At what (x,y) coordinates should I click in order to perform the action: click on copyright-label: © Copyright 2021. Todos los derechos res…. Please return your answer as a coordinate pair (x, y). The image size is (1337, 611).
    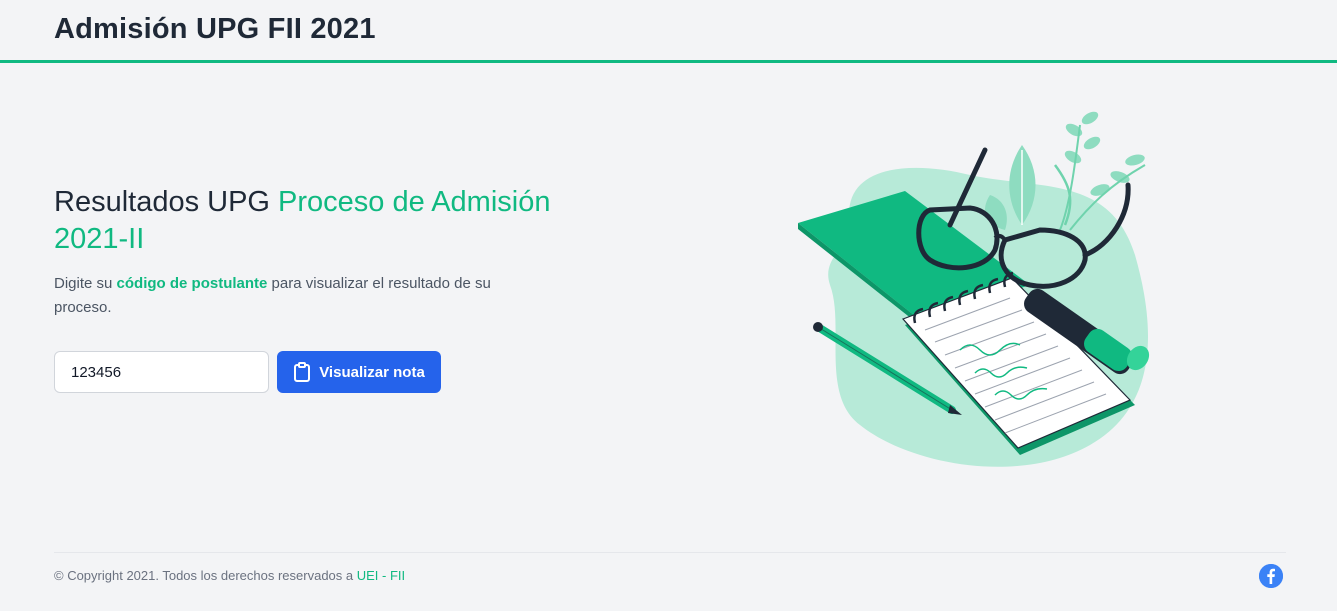
    Looking at the image, I should click on (205, 575).